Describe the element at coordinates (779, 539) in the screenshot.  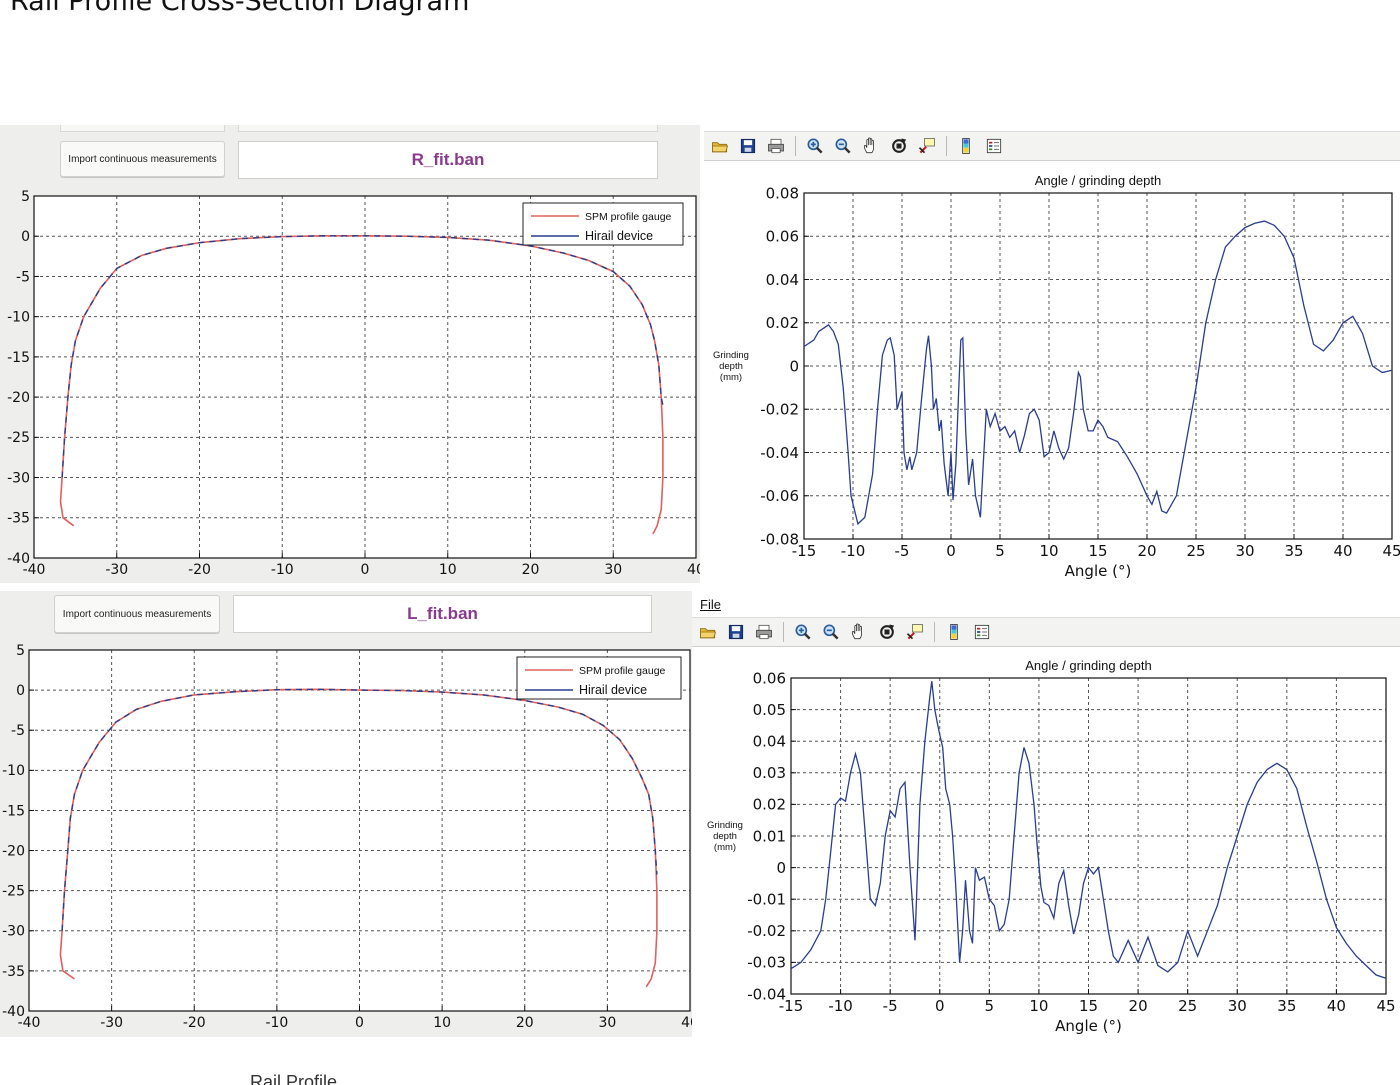
I see `y-tick-label: -0.08` at that location.